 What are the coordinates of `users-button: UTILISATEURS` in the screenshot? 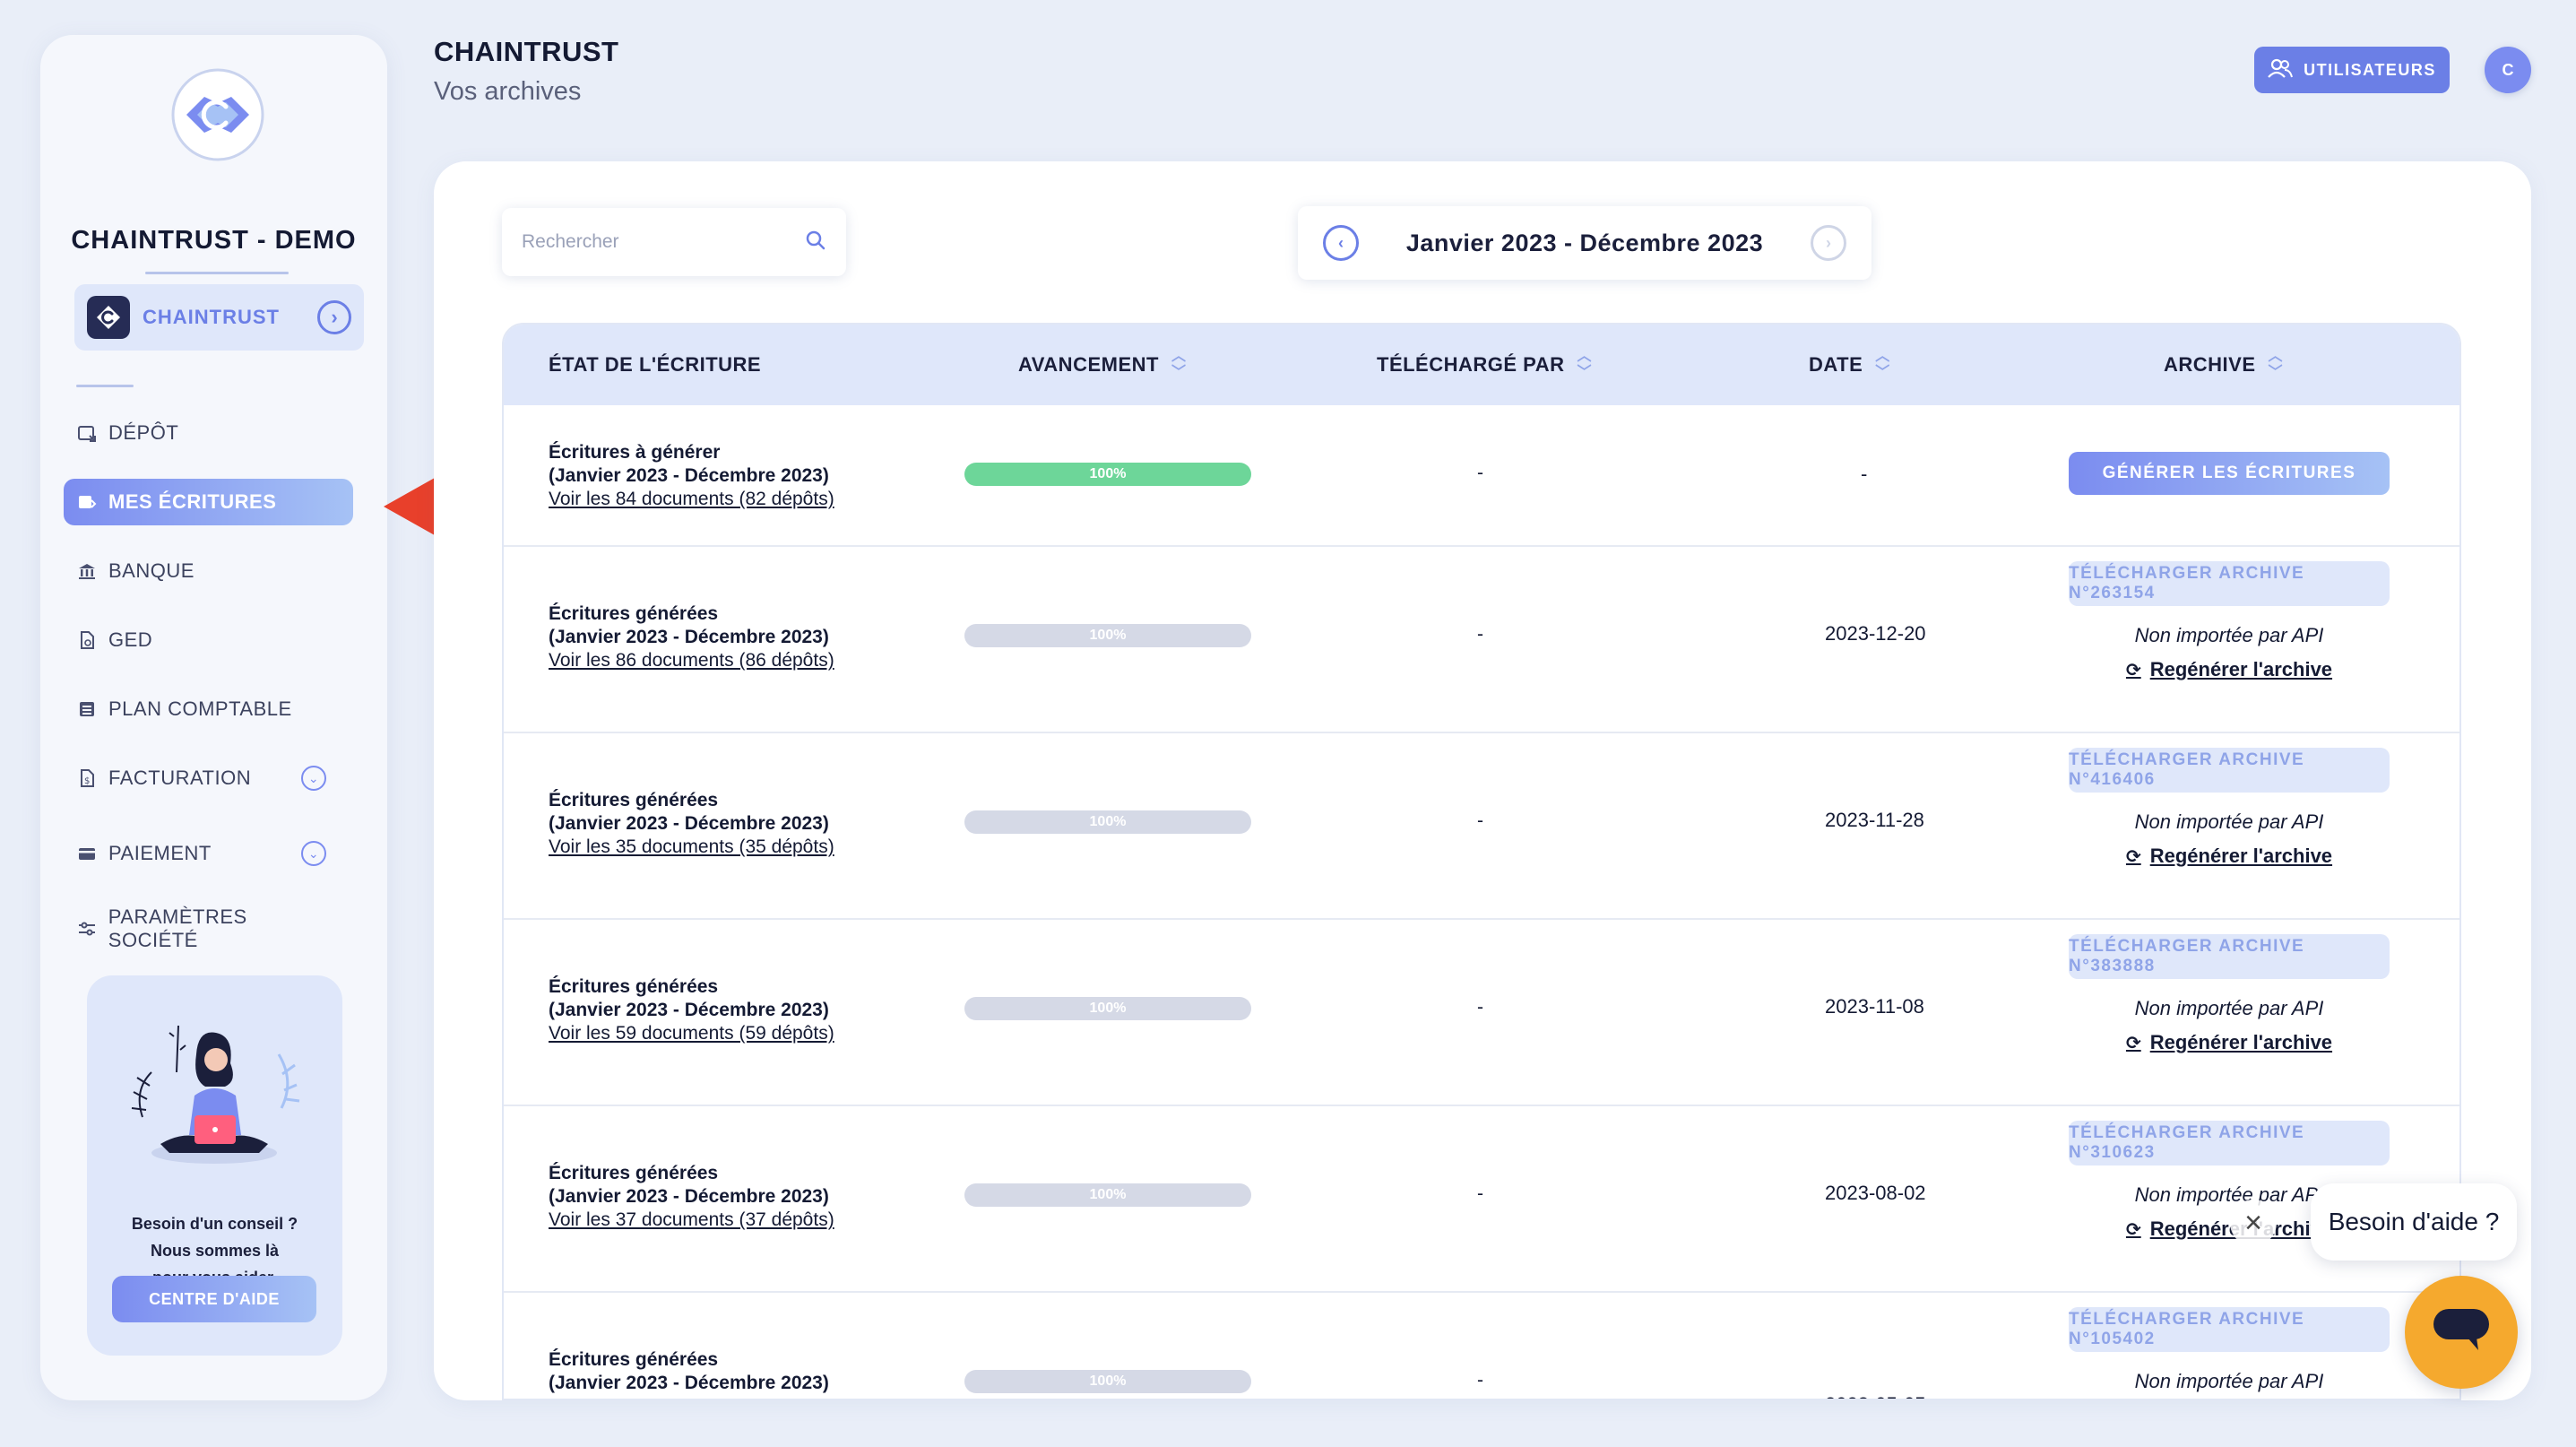 It's located at (2352, 70).